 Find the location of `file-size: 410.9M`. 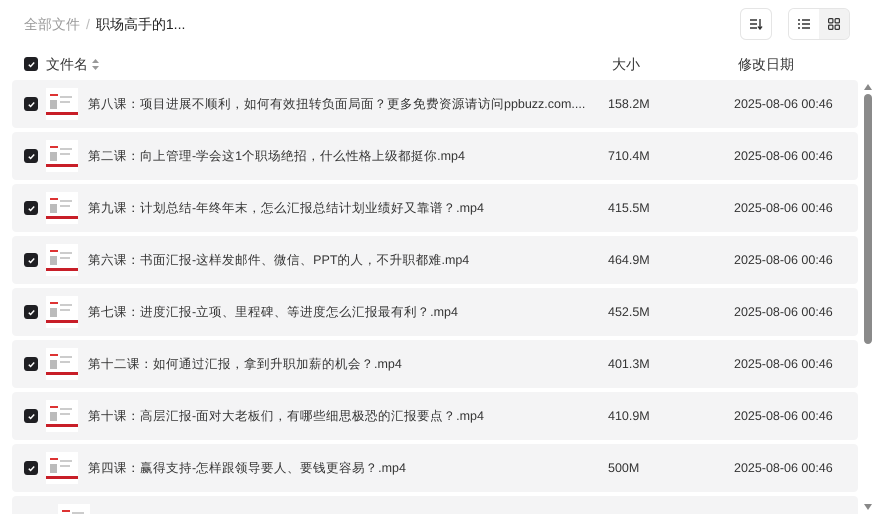

file-size: 410.9M is located at coordinates (629, 416).